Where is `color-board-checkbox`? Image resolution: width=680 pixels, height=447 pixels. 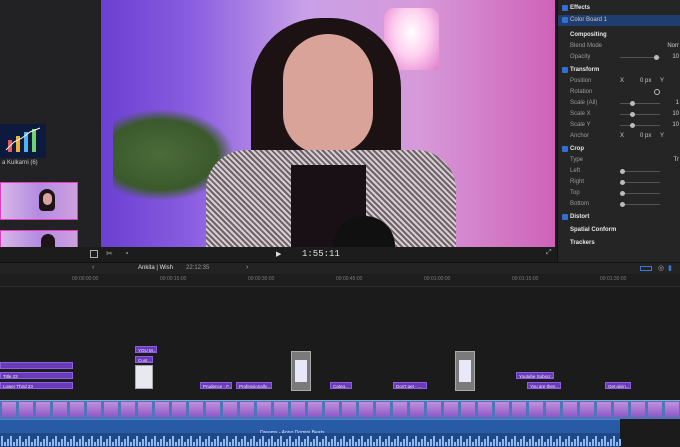 color-board-checkbox is located at coordinates (565, 20).